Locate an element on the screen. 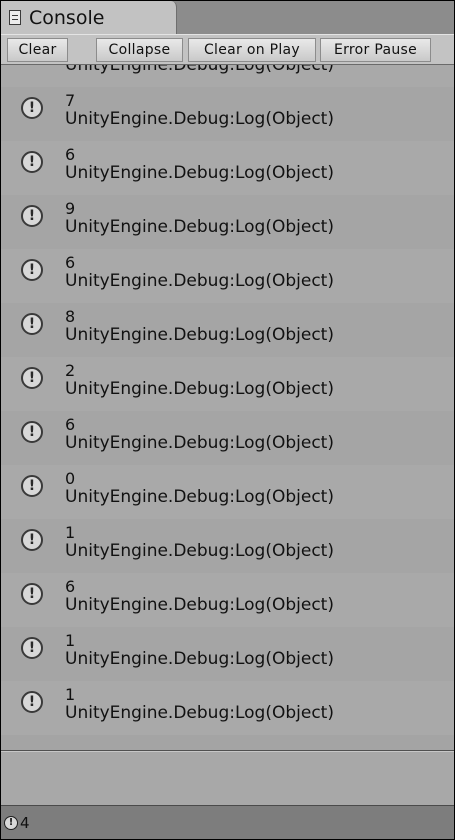  tab-title: Console is located at coordinates (67, 17).